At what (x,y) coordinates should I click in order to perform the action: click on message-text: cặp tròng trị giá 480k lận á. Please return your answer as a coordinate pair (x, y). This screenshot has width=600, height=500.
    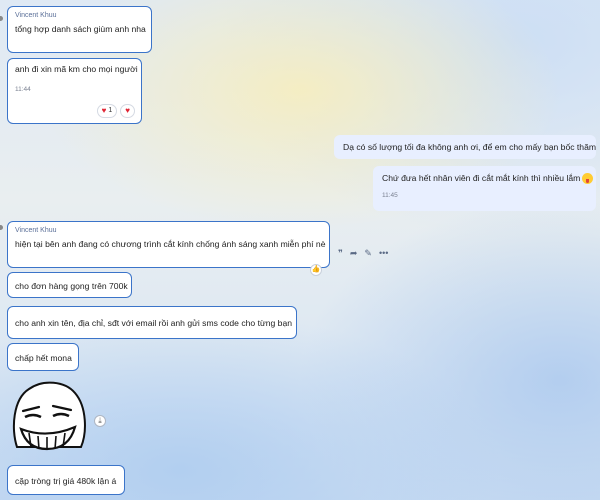
    Looking at the image, I should click on (66, 481).